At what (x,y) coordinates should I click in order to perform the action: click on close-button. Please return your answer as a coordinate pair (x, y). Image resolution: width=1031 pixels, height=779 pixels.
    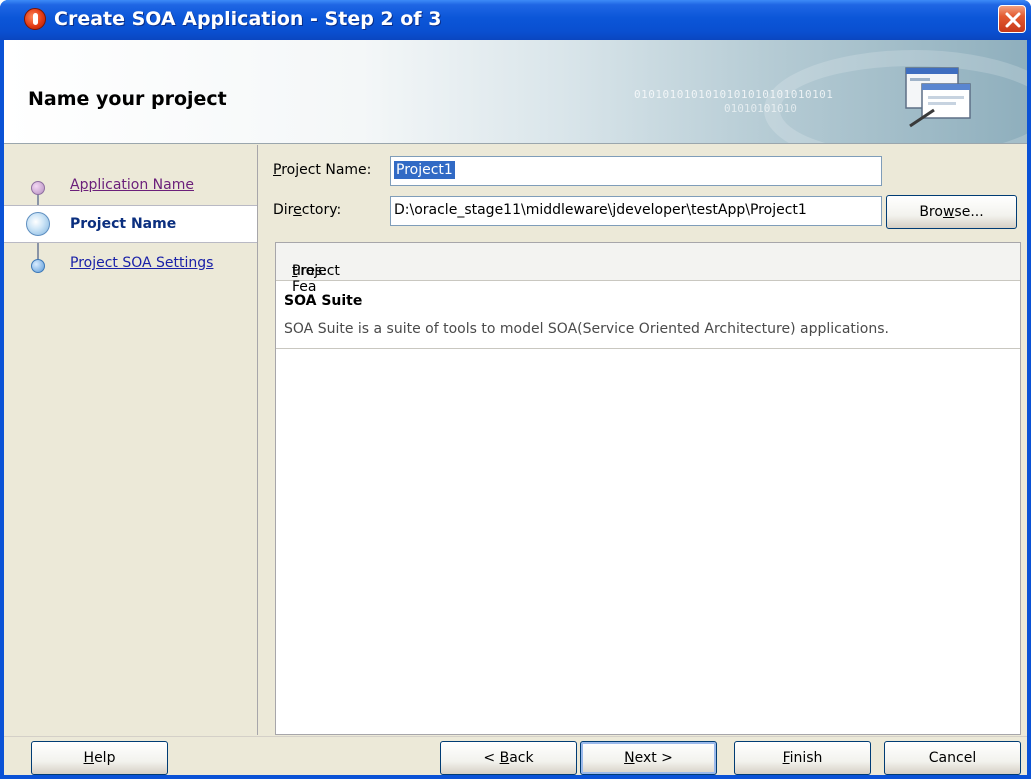
    Looking at the image, I should click on (1012, 19).